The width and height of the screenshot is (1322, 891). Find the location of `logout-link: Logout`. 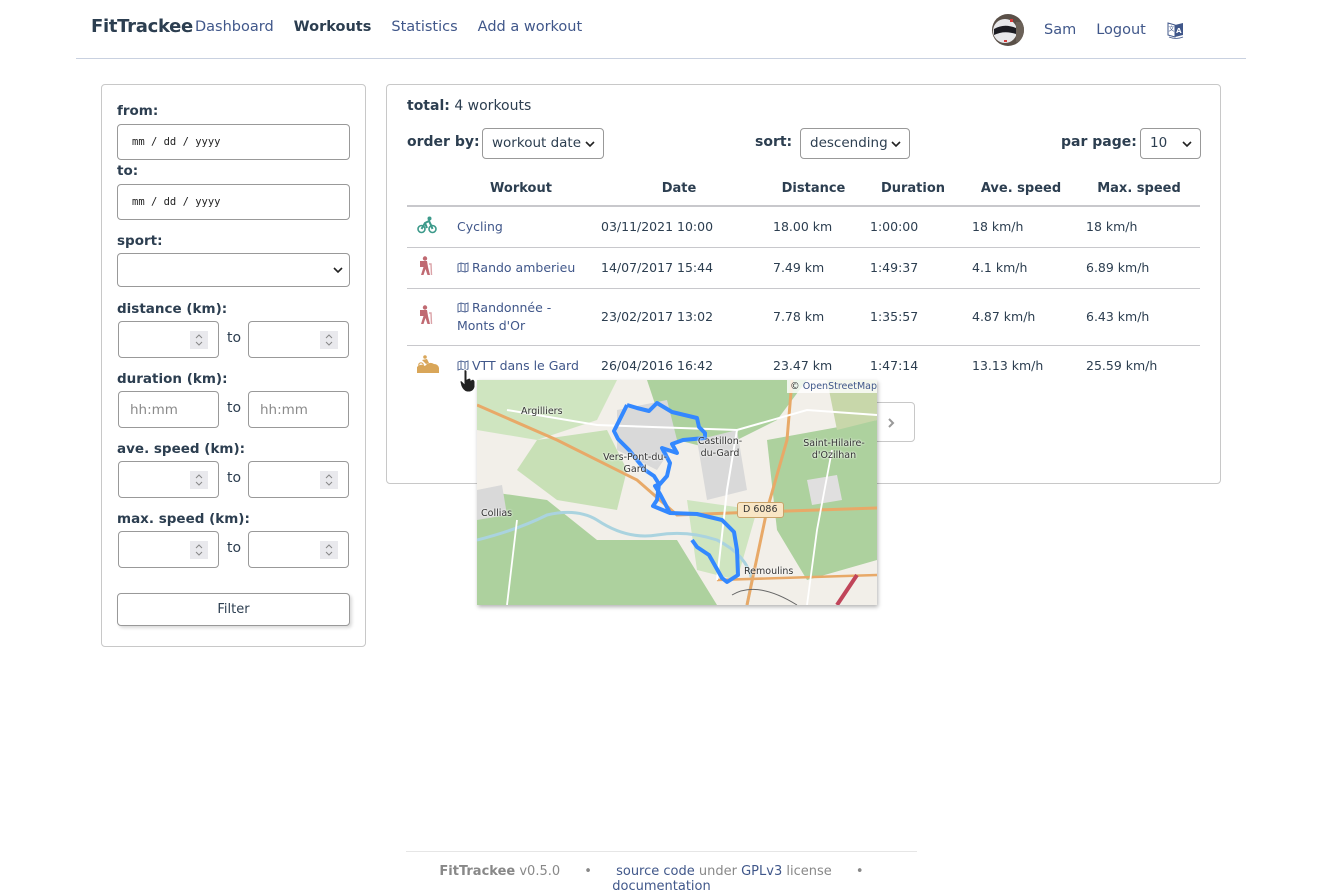

logout-link: Logout is located at coordinates (1121, 30).